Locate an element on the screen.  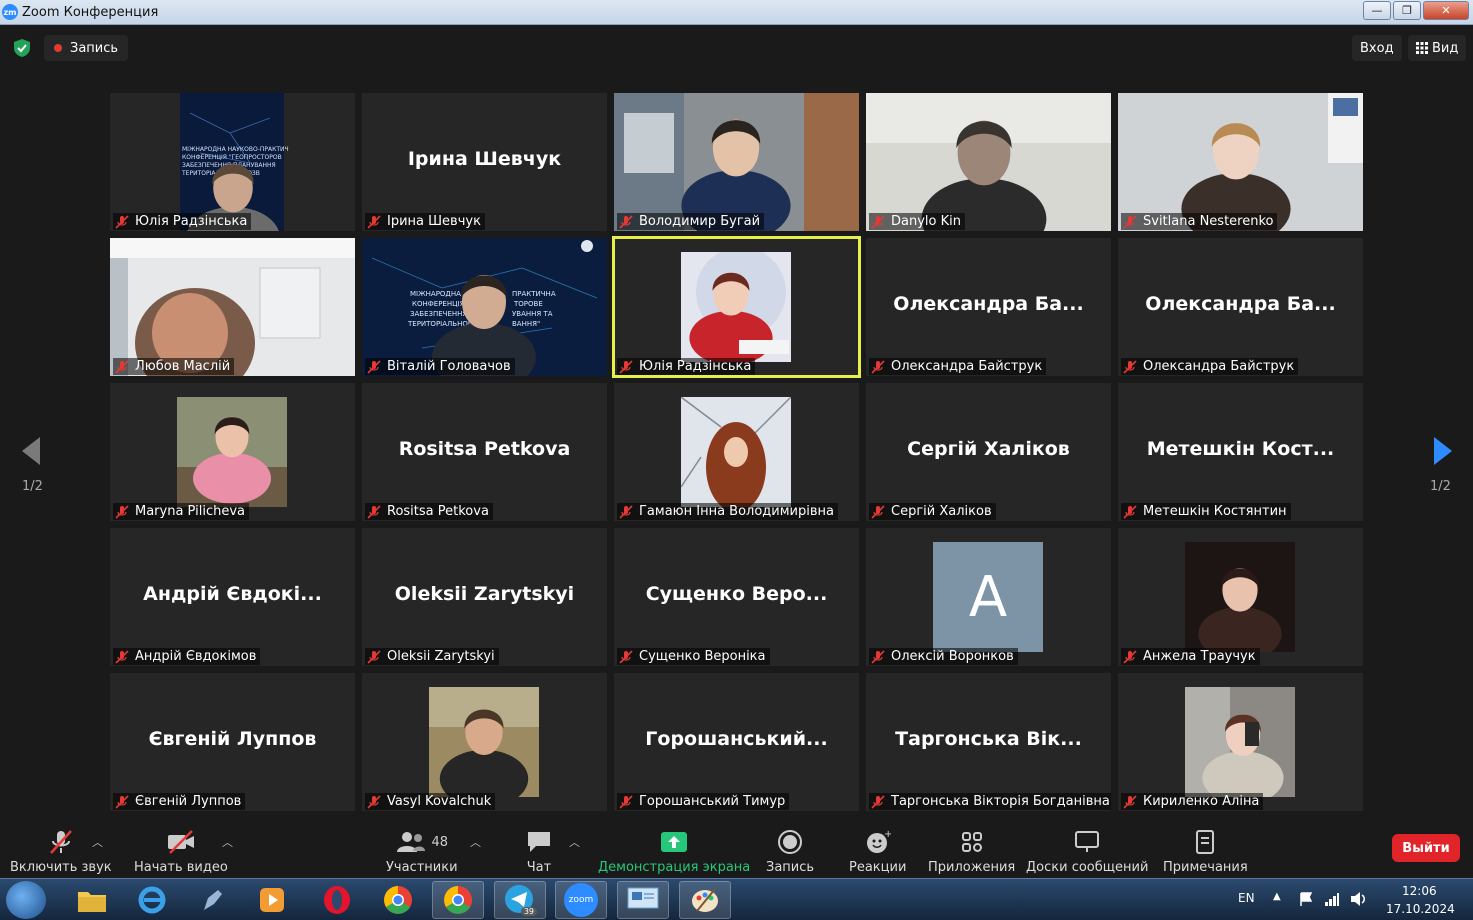
svg-text: ЗАБЕЗПЕЧЕННЯ is located at coordinates (438, 314).